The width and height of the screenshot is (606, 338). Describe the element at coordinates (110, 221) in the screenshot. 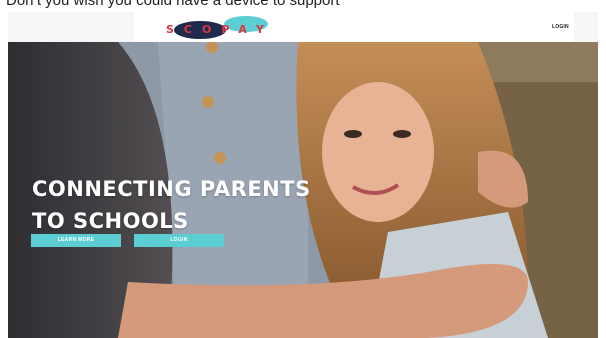

I see `headline-line-2: TO SCHOOLS` at that location.